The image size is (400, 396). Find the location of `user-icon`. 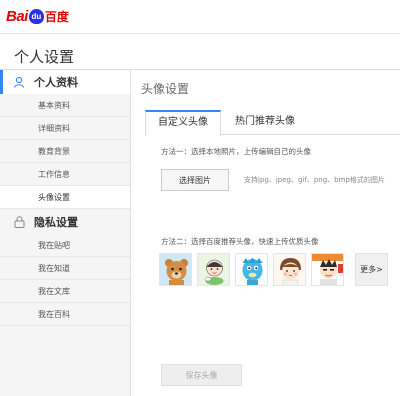

user-icon is located at coordinates (19, 82).